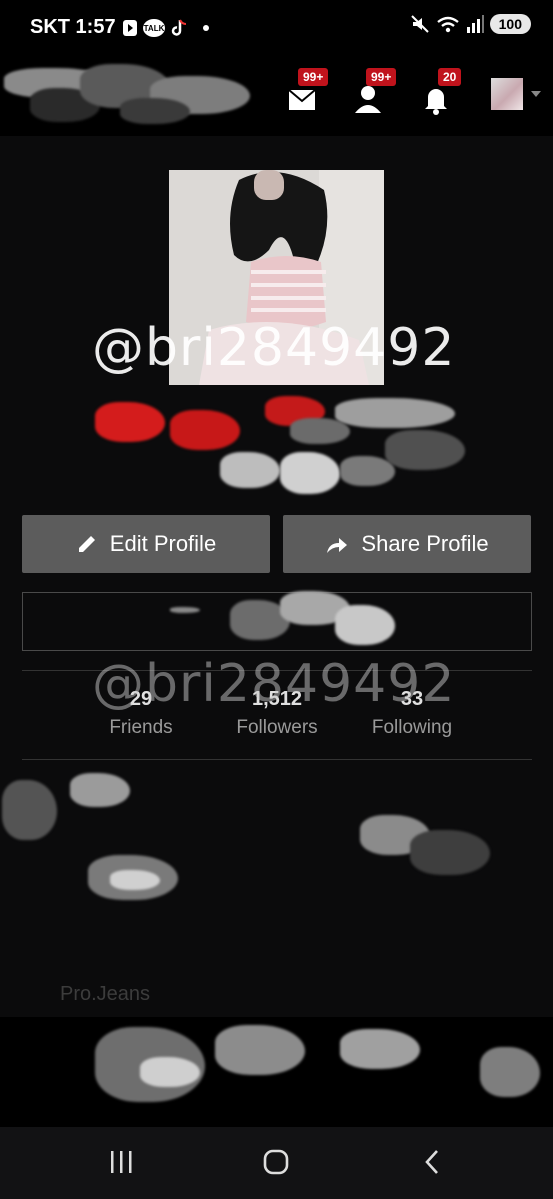  I want to click on following-label: Following, so click(412, 727).